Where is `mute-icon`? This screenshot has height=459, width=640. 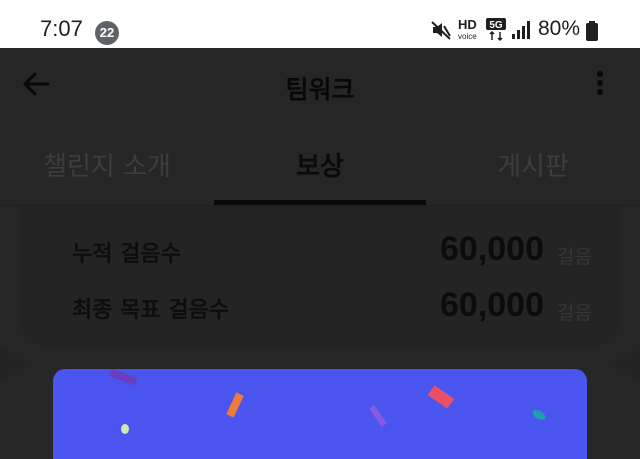
mute-icon is located at coordinates (441, 32).